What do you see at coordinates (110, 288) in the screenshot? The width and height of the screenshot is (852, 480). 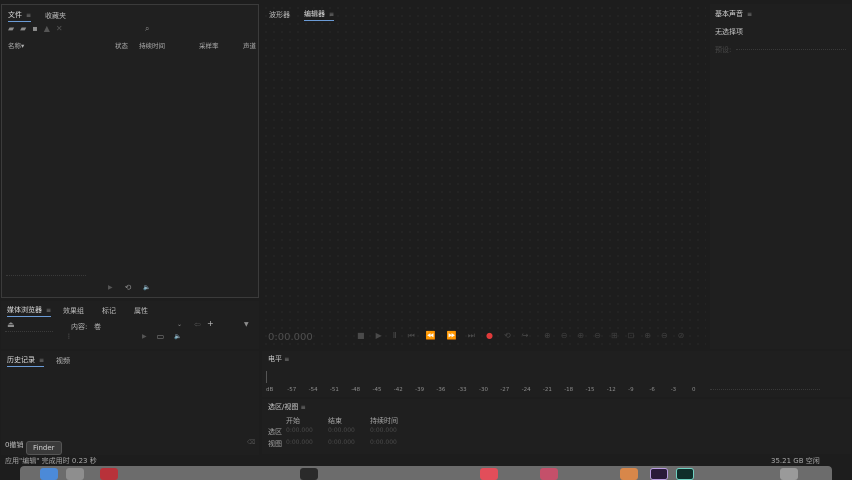 I see `preview-play-icon: ▶` at bounding box center [110, 288].